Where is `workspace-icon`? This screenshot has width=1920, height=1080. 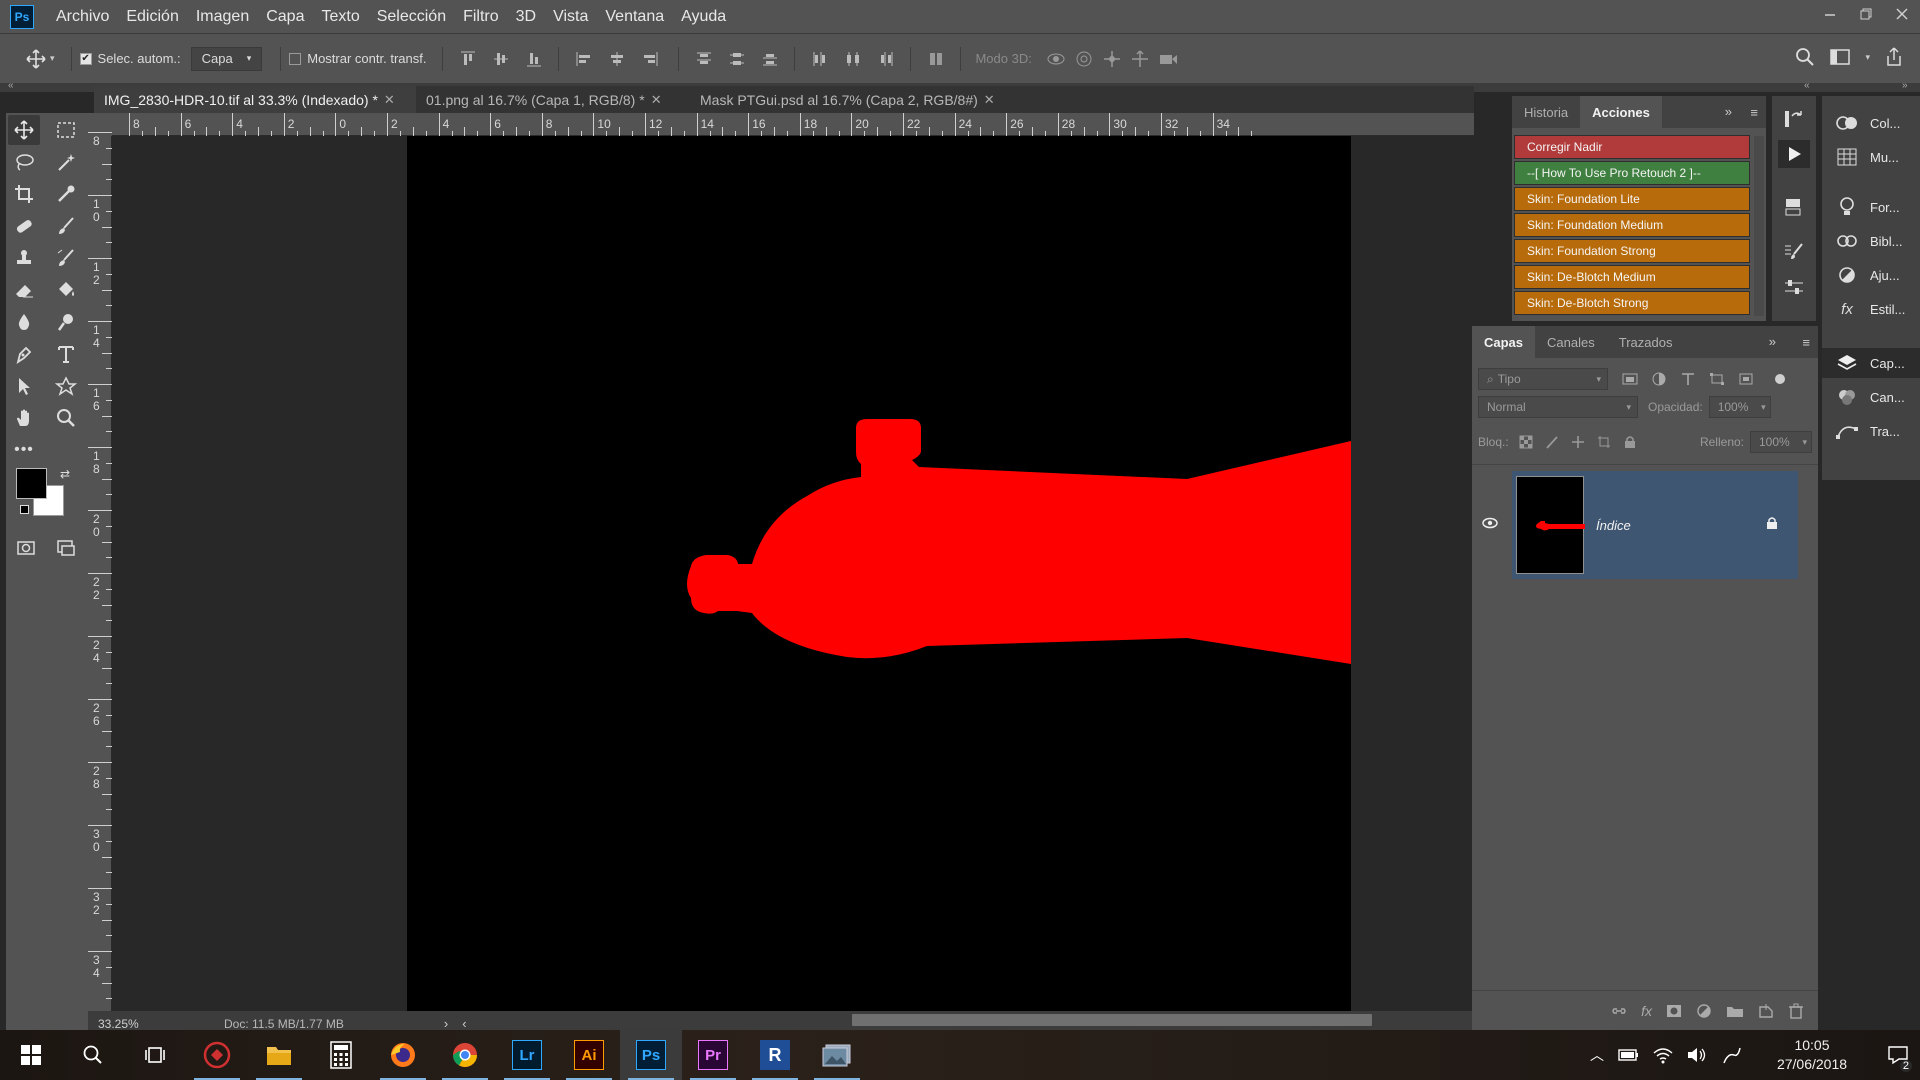 workspace-icon is located at coordinates (1840, 57).